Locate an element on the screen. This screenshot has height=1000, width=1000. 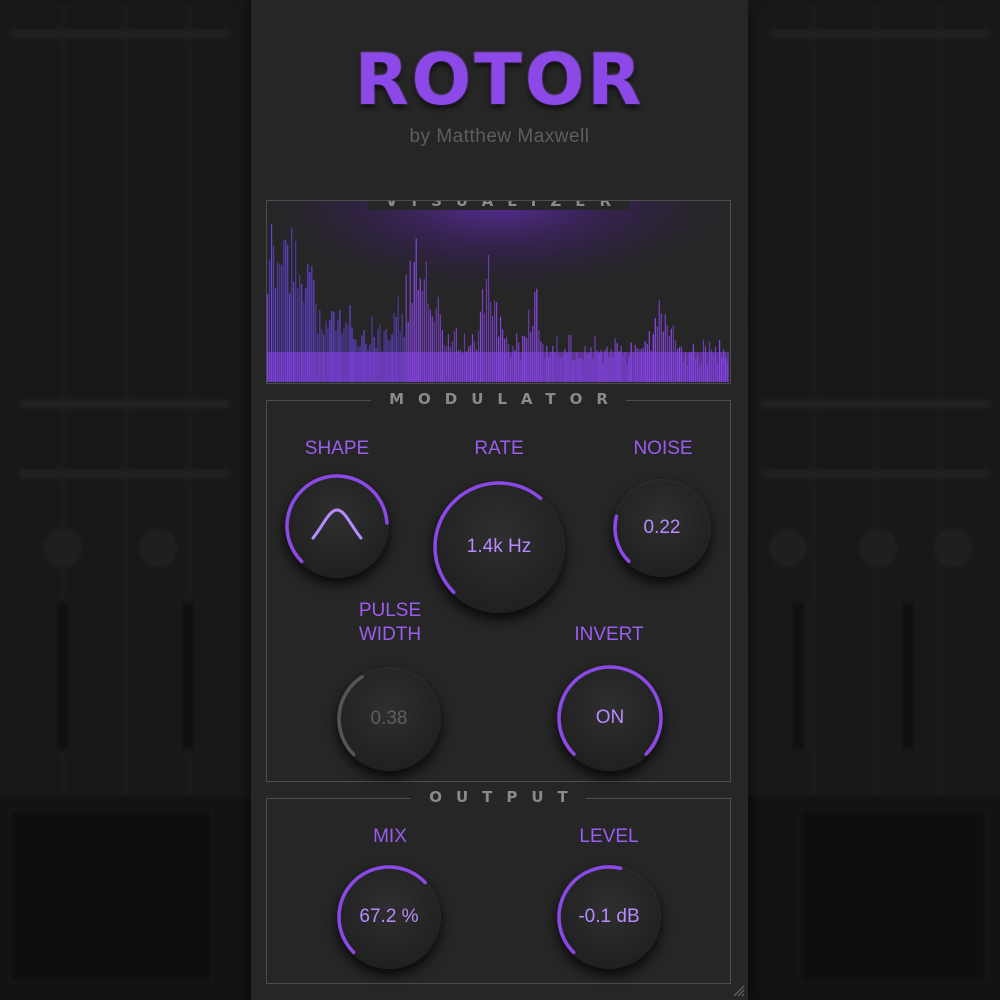
spectrum-display is located at coordinates (498, 291).